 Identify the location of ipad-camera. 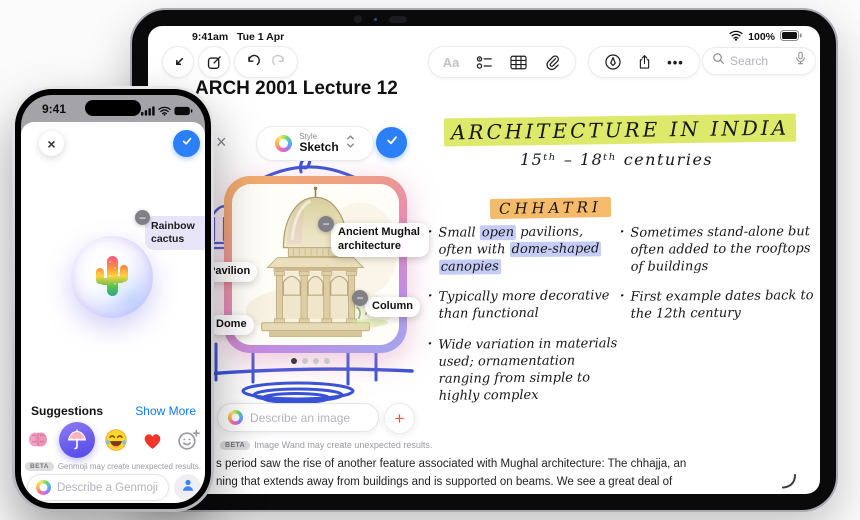
(380, 19).